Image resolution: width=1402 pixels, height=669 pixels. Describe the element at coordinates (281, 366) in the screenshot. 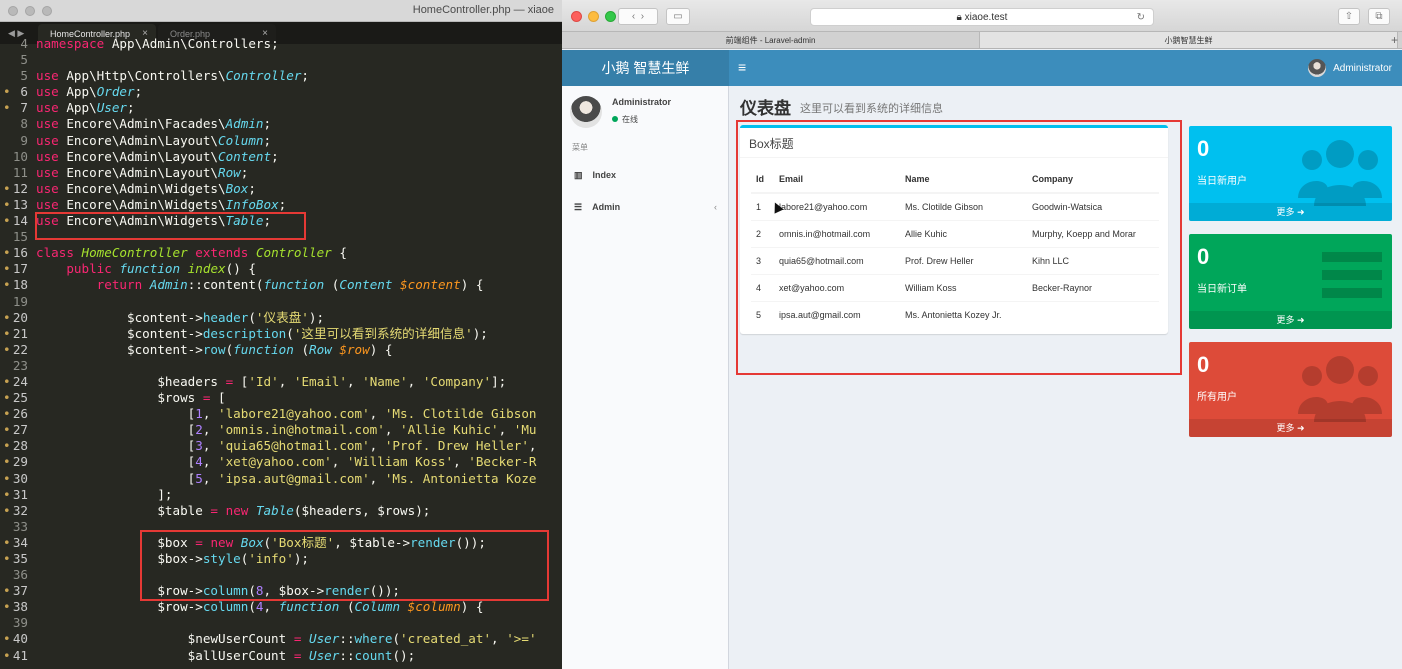

I see `code-line: 23` at that location.